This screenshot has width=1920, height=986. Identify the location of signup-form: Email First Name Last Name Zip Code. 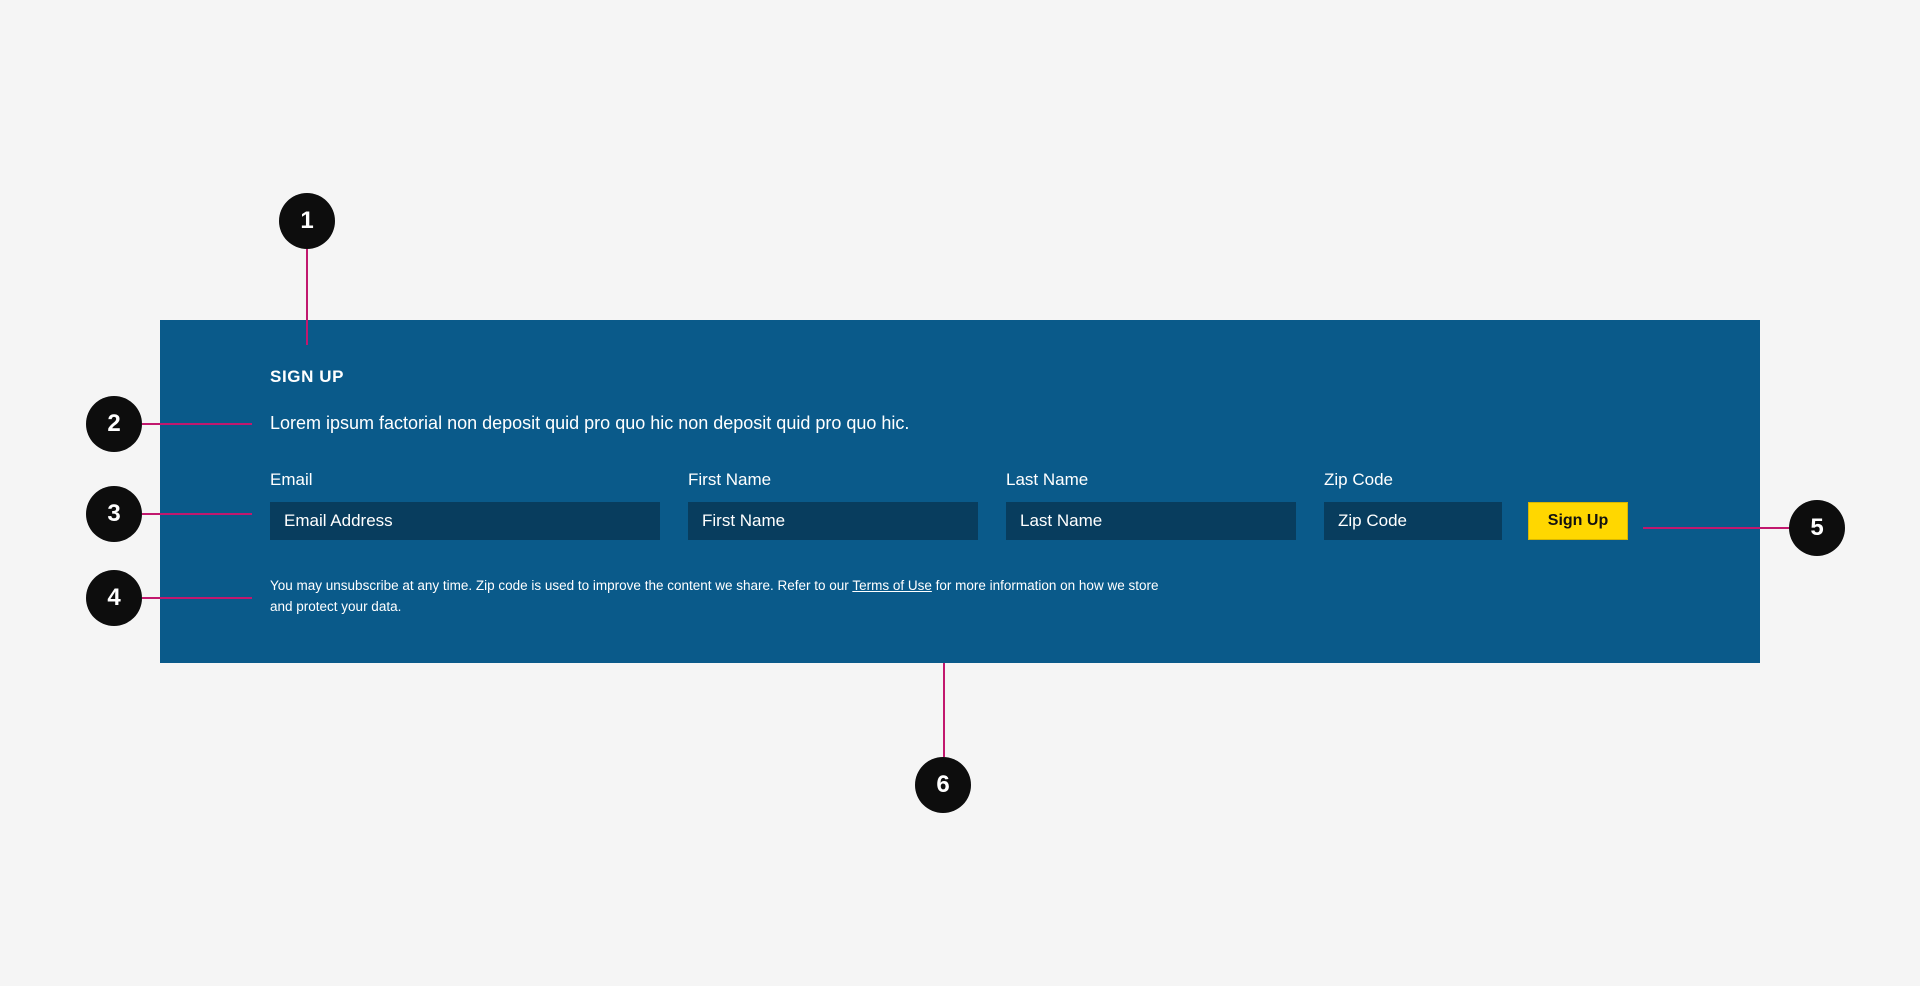
(1015, 506).